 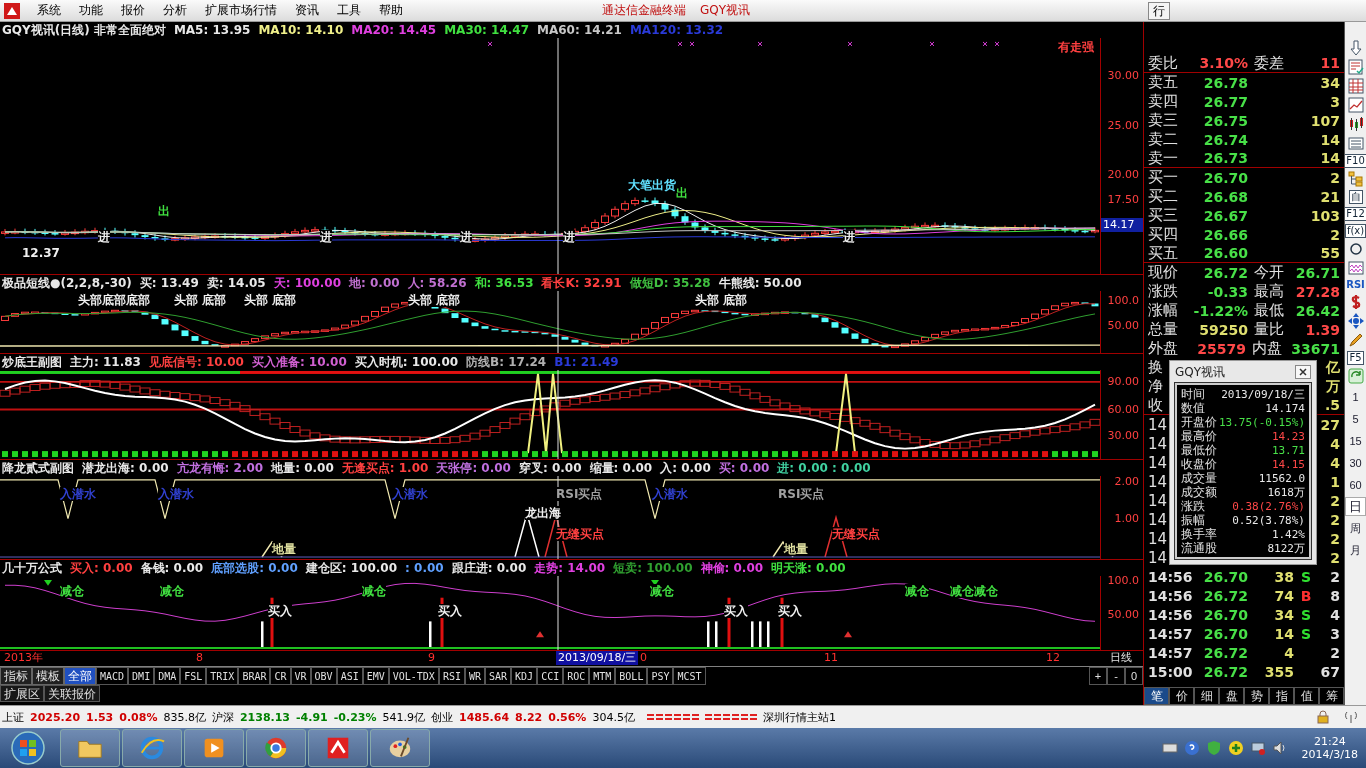 I want to click on tab: 笔, so click(x=1156, y=696).